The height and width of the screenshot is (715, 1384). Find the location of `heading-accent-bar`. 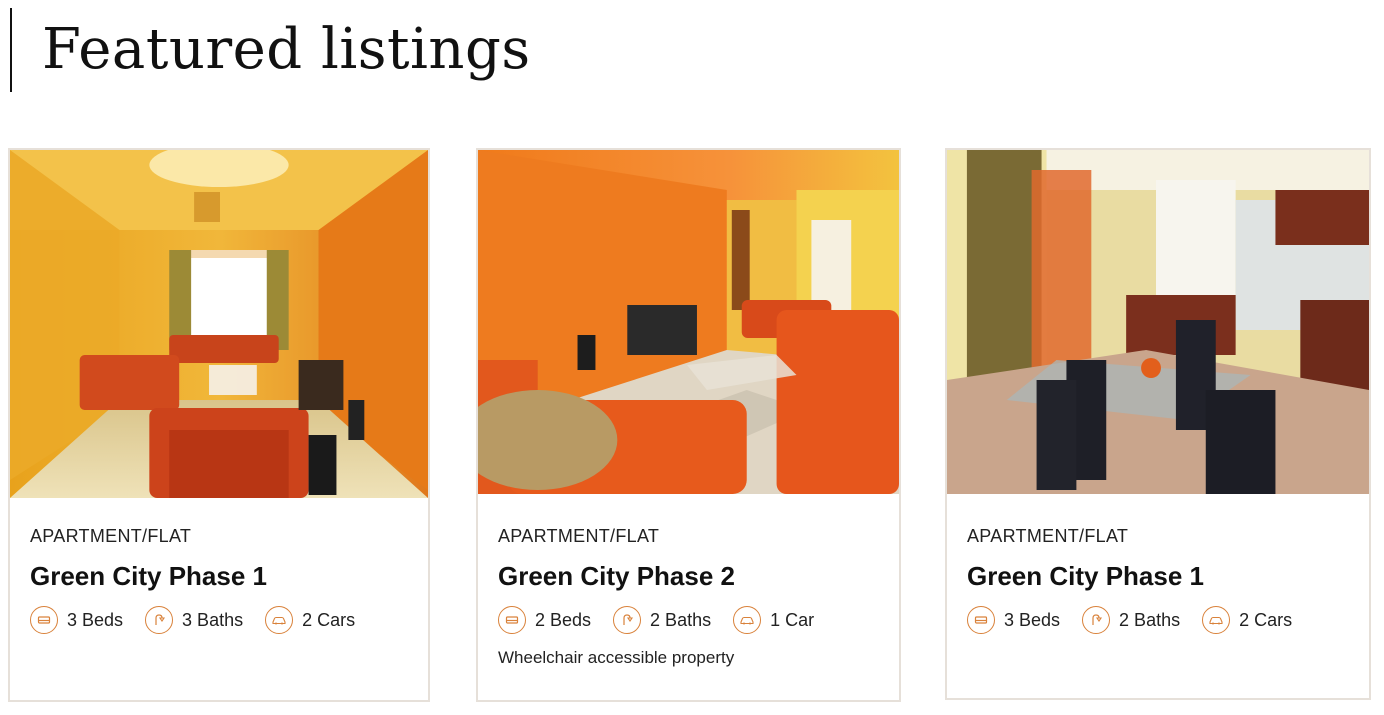

heading-accent-bar is located at coordinates (11, 50).